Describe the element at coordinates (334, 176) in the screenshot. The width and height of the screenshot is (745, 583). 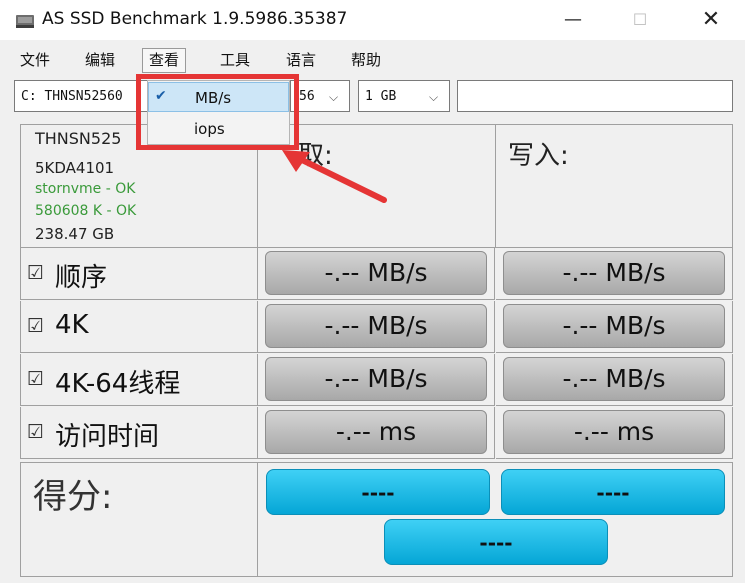
I see `annotation-arrow-icon` at that location.